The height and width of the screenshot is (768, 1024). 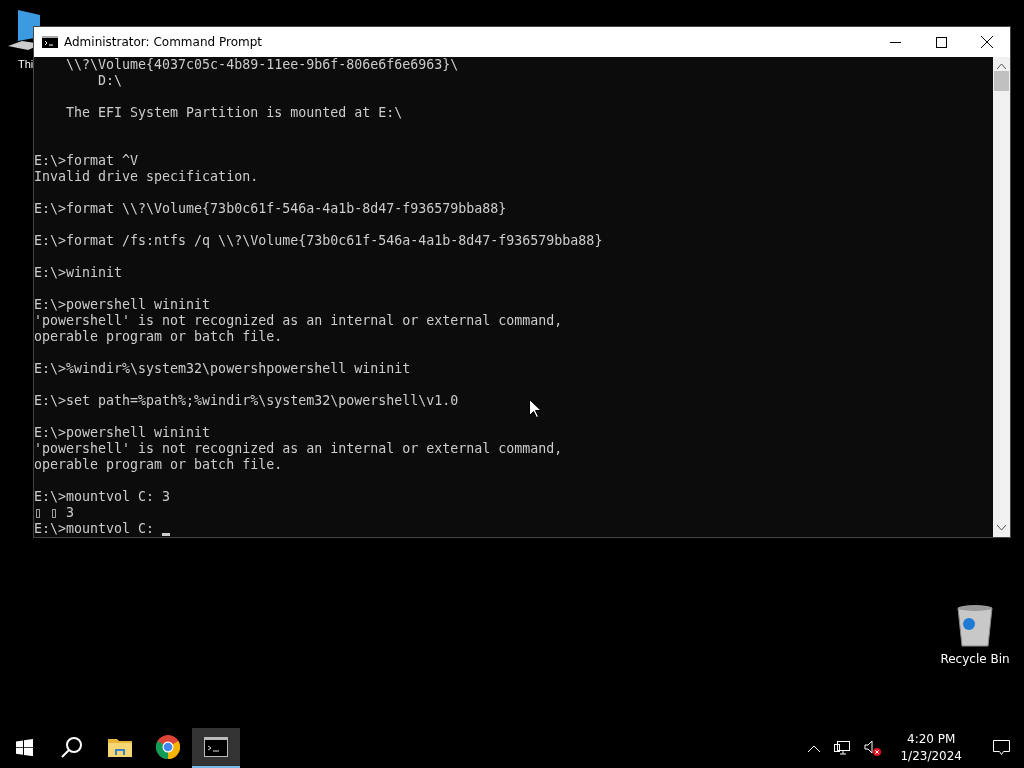 What do you see at coordinates (1001, 66) in the screenshot?
I see `scroll-up-icon` at bounding box center [1001, 66].